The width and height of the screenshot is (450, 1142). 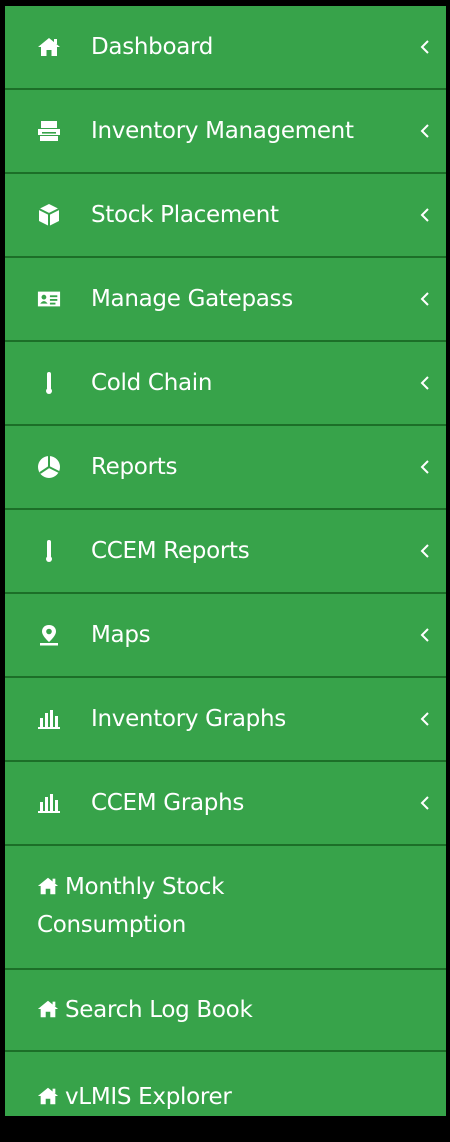 I want to click on sidebar-item-ccem-reports: CCEM Reports, so click(x=225, y=552).